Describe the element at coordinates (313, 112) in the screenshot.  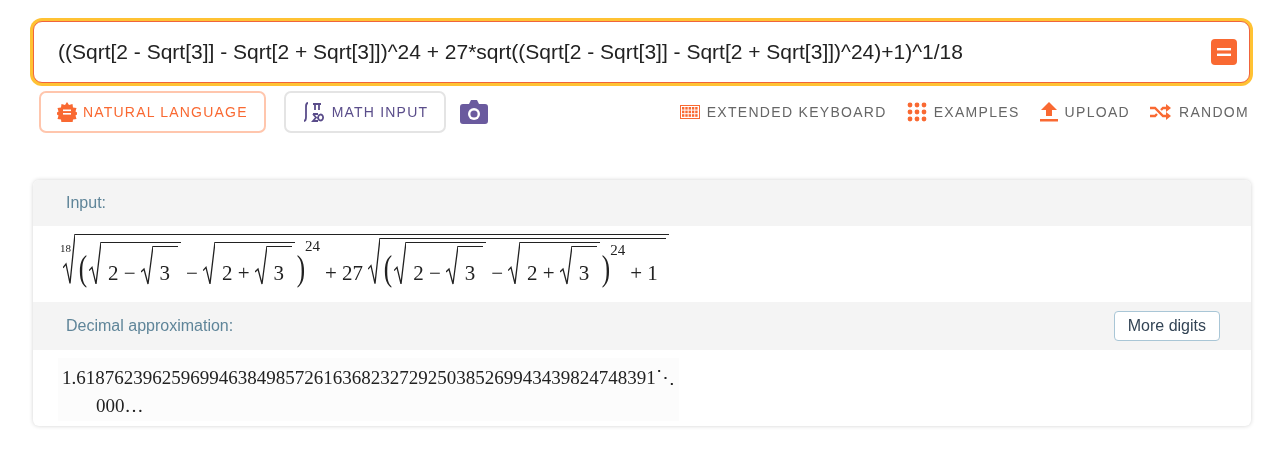
I see `math-symbols-icon` at that location.